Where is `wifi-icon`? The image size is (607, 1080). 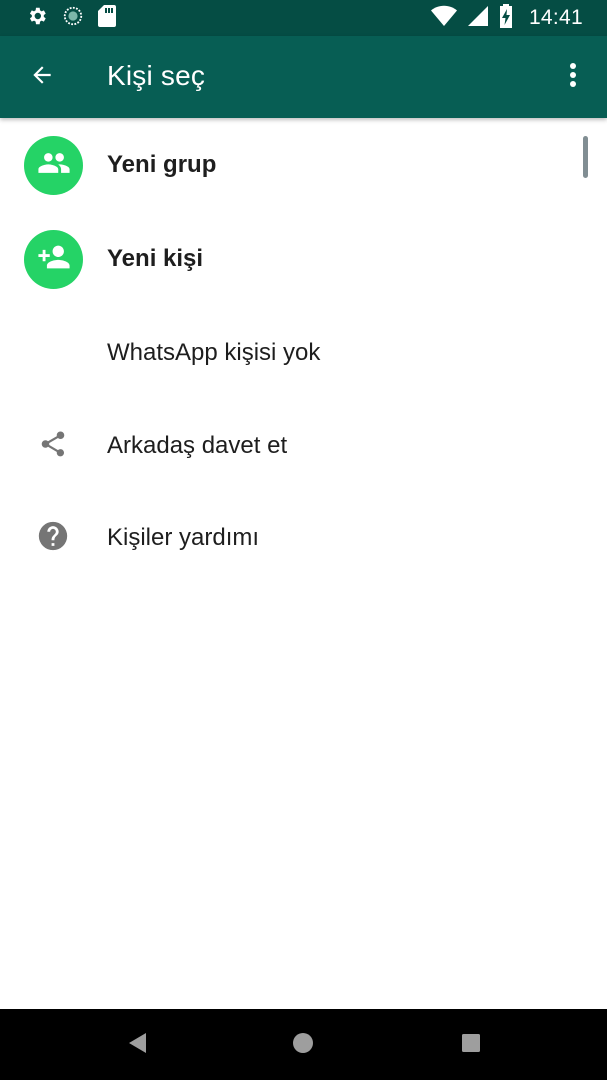
wifi-icon is located at coordinates (443, 18).